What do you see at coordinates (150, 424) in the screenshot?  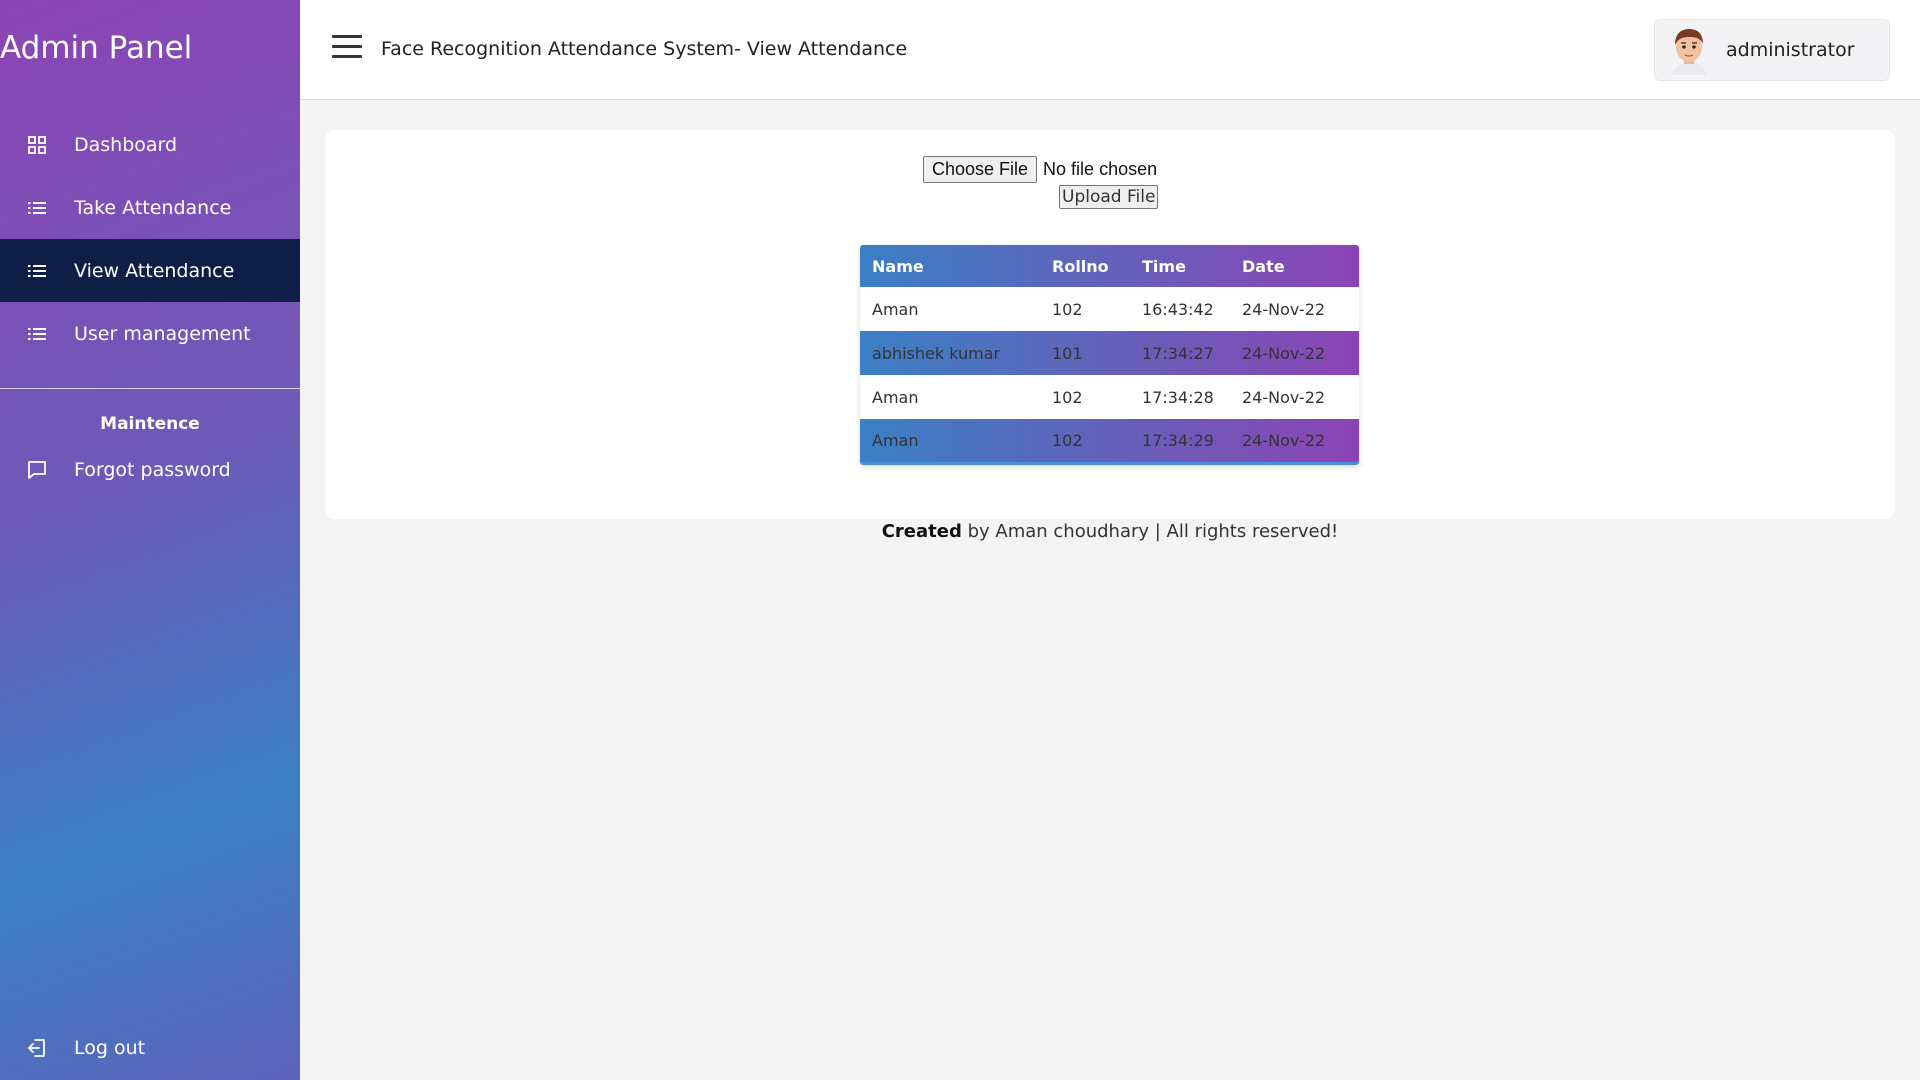 I see `section-title: Maintence` at bounding box center [150, 424].